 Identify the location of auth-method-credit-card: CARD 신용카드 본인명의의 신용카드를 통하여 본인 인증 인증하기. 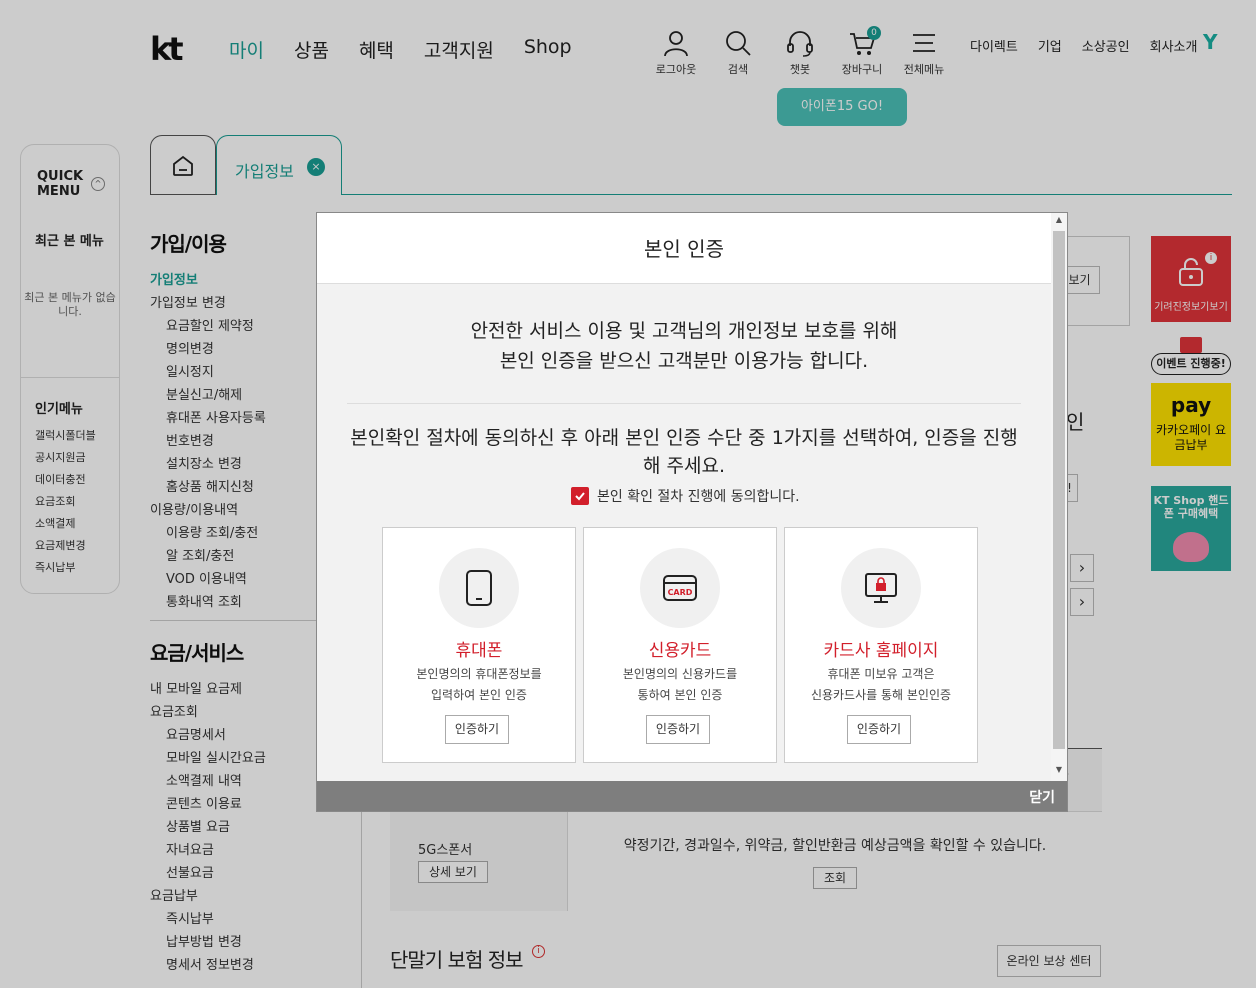
(680, 645).